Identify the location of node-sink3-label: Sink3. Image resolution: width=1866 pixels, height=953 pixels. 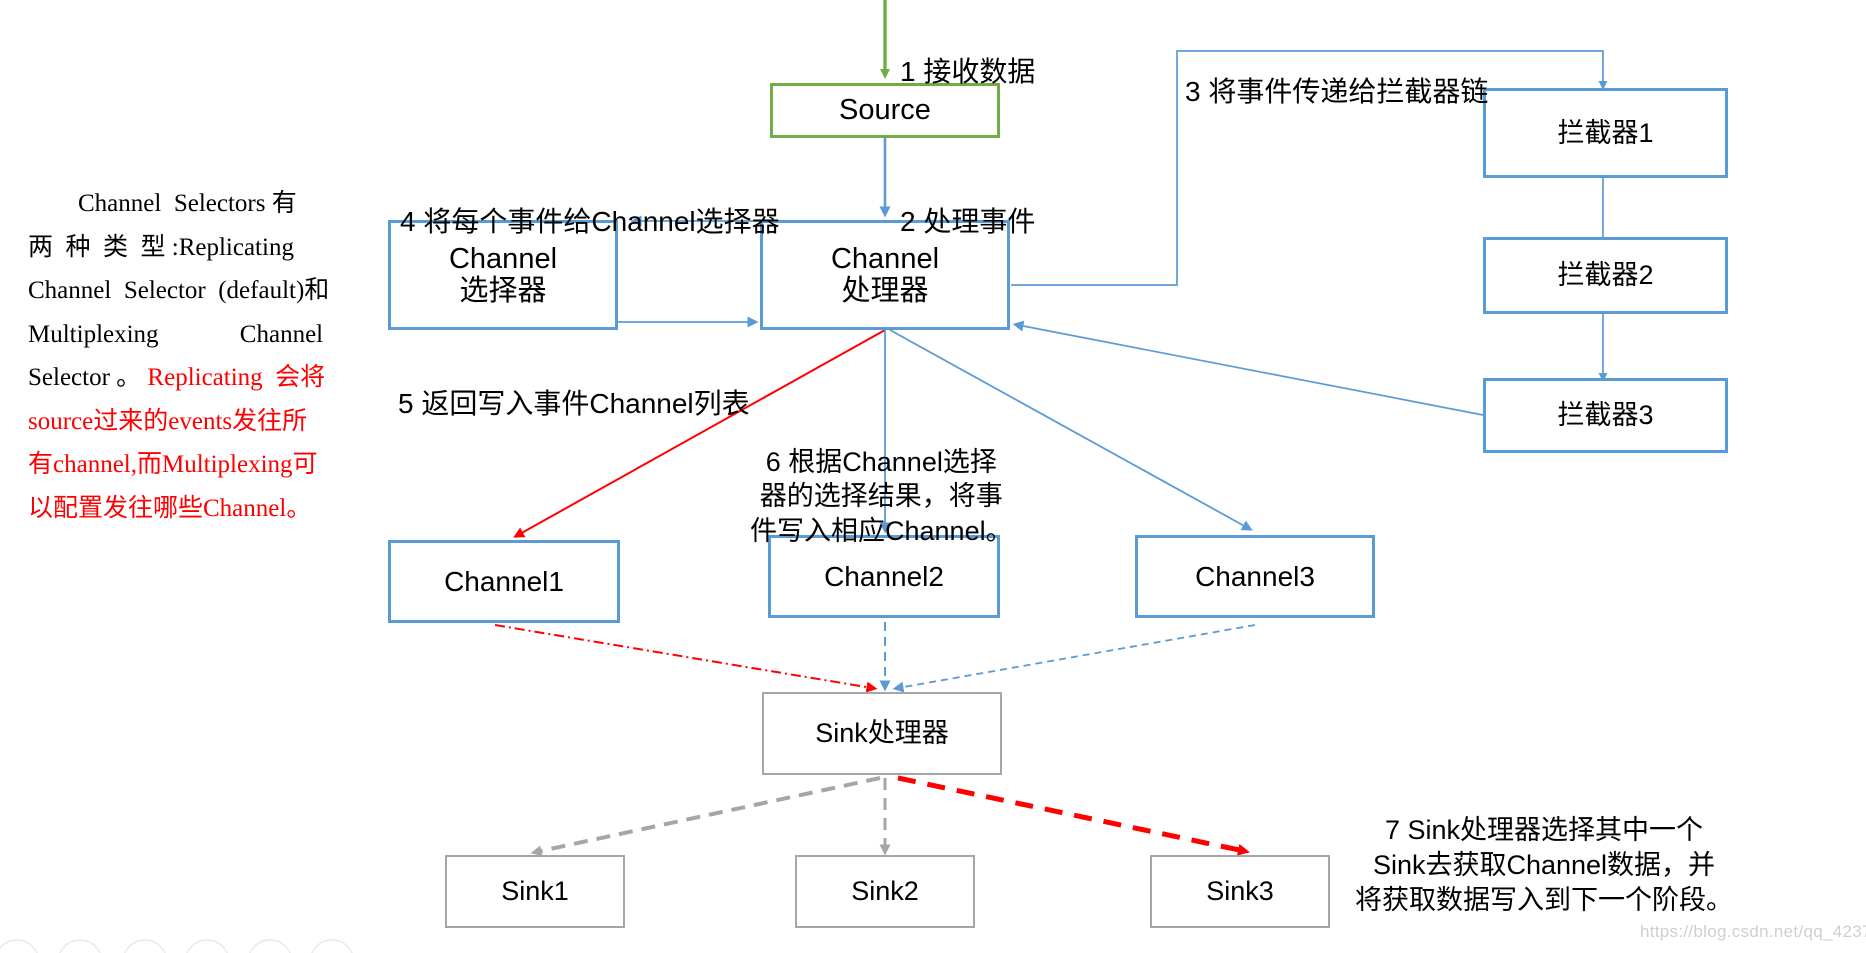
(1240, 891).